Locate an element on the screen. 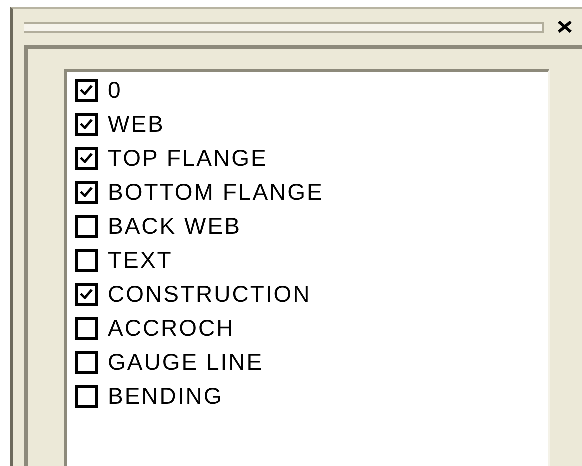 The image size is (582, 466). layer-label: BACK WEB is located at coordinates (175, 226).